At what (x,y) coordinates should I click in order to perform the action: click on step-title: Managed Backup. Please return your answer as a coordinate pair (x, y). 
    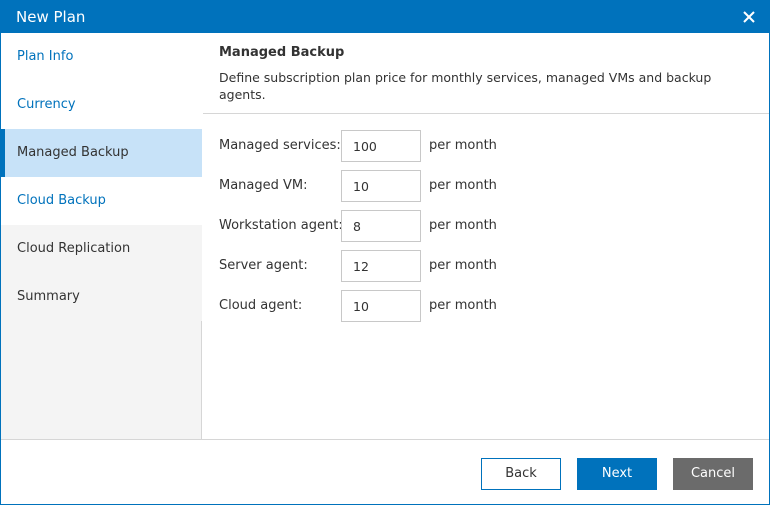
    Looking at the image, I should click on (282, 52).